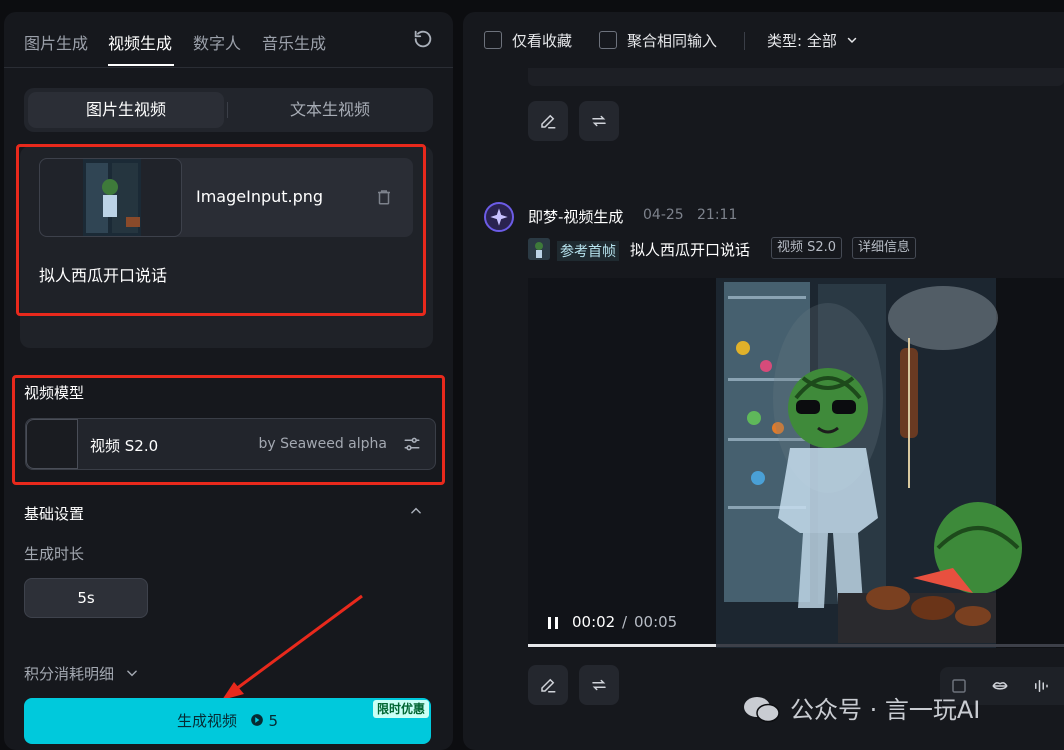  I want to click on tab-digital-human: 数字人, so click(217, 42).